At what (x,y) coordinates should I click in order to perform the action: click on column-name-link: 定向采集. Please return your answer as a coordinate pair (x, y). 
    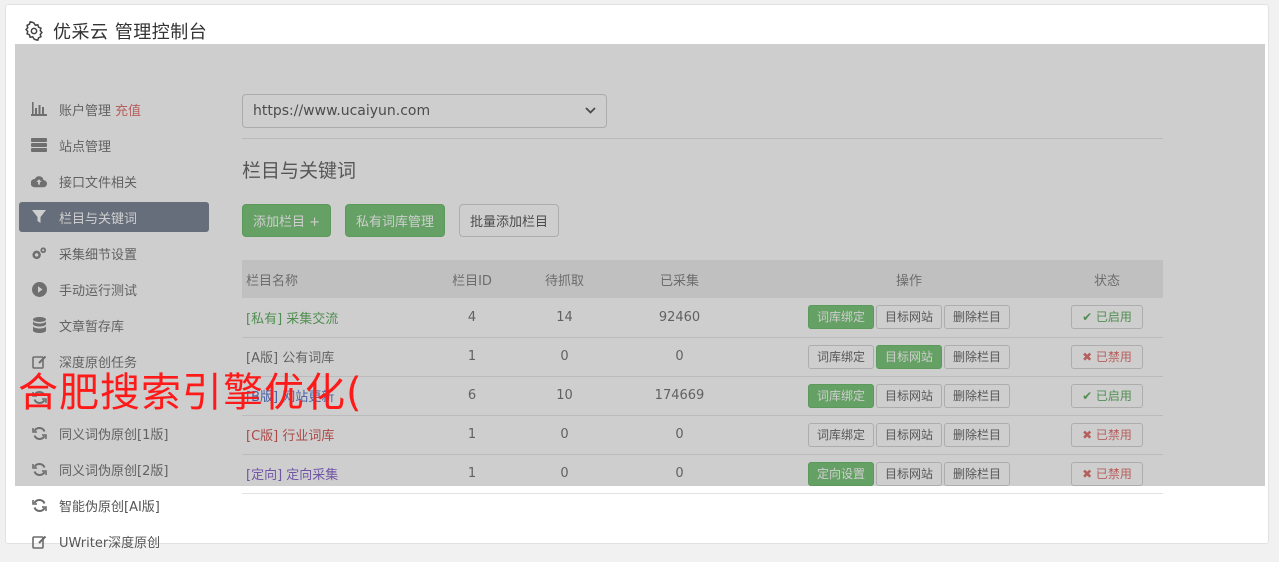
    Looking at the image, I should click on (312, 475).